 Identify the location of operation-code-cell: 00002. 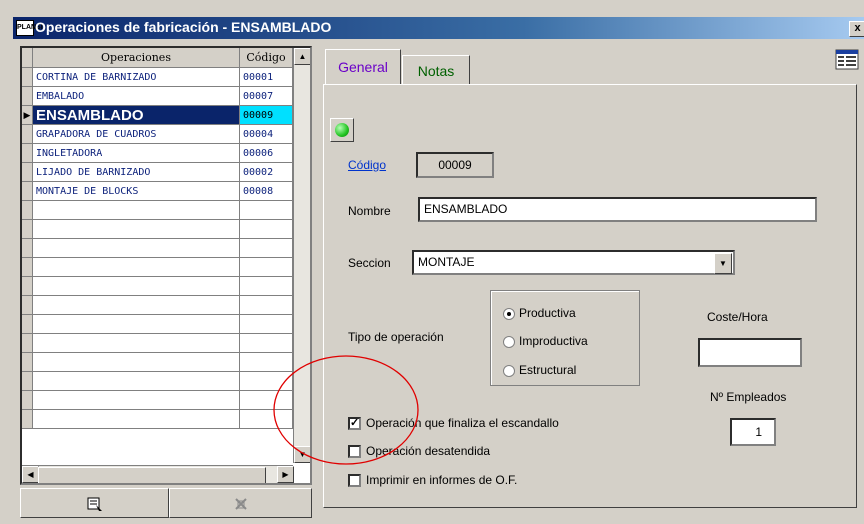
(266, 172).